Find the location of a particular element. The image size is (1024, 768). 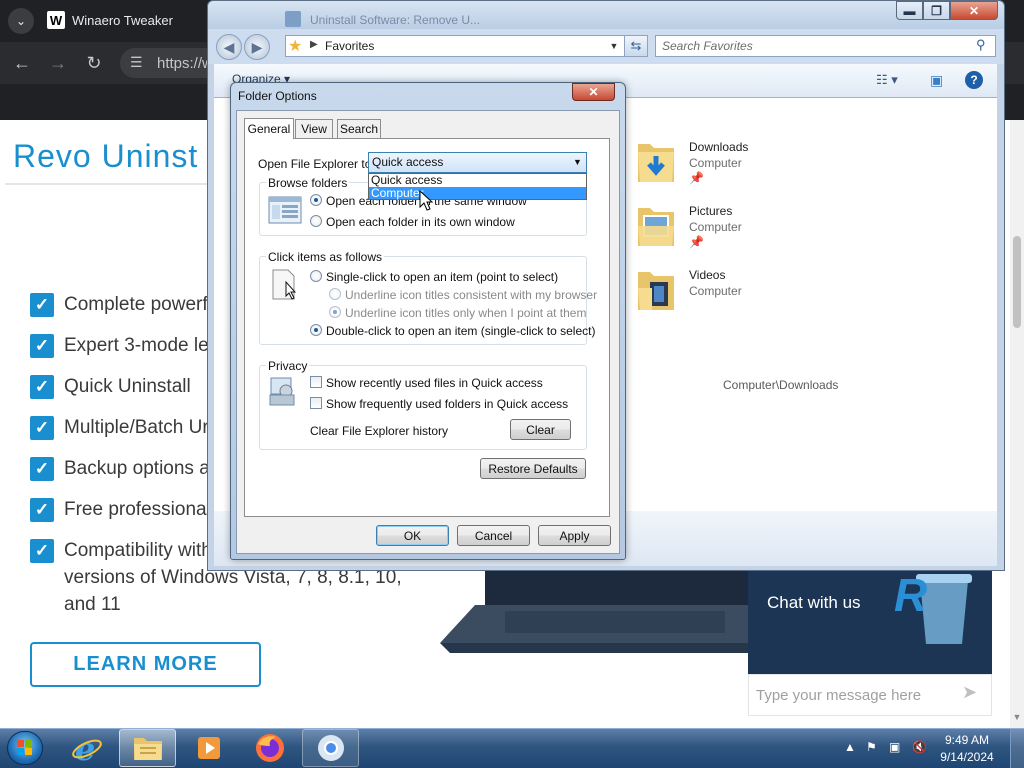

forward-icon: → is located at coordinates (58, 63).